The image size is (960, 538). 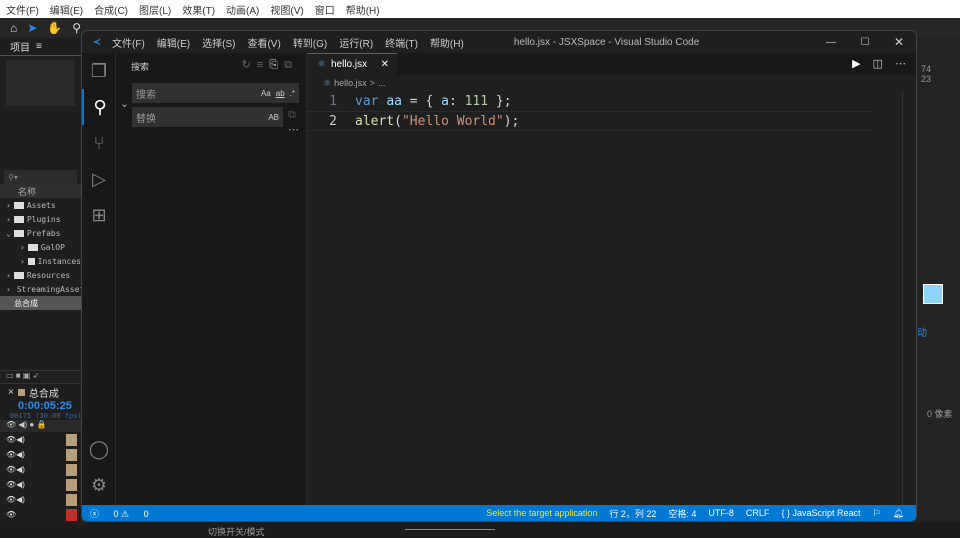 What do you see at coordinates (40, 303) in the screenshot?
I see `comp-item: 总合成` at bounding box center [40, 303].